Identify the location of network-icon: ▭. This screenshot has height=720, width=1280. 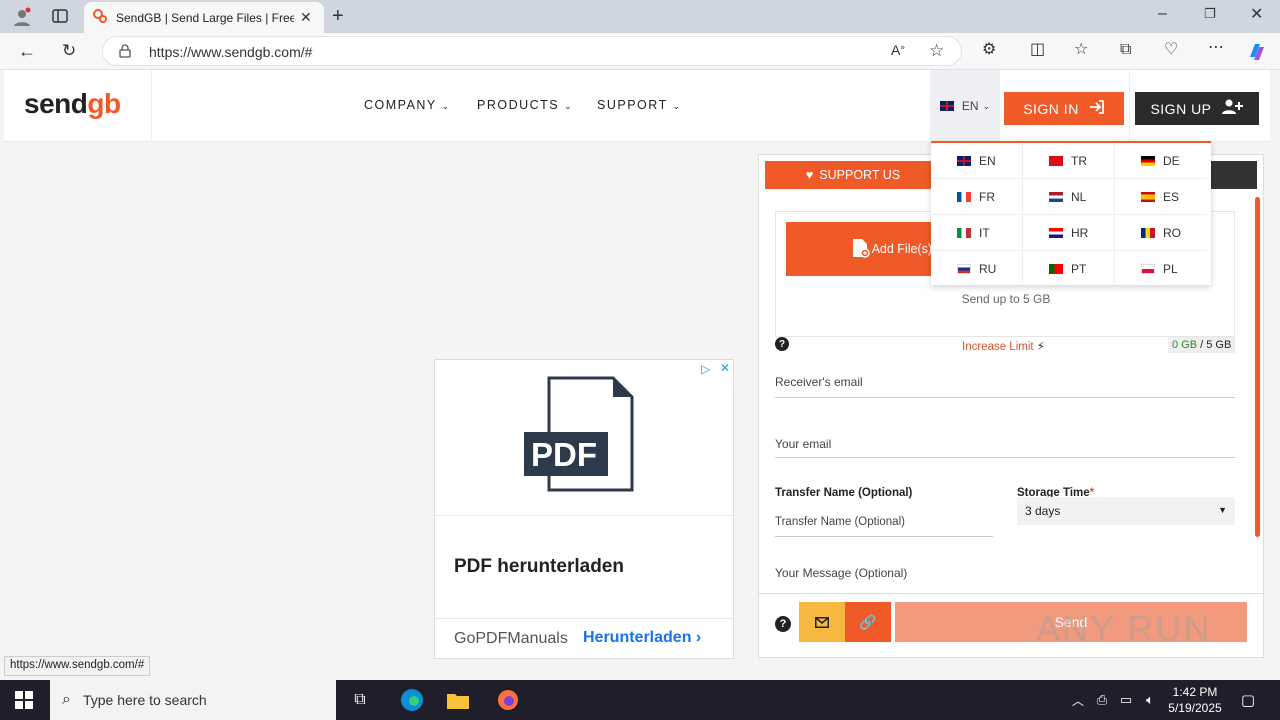
(1126, 700).